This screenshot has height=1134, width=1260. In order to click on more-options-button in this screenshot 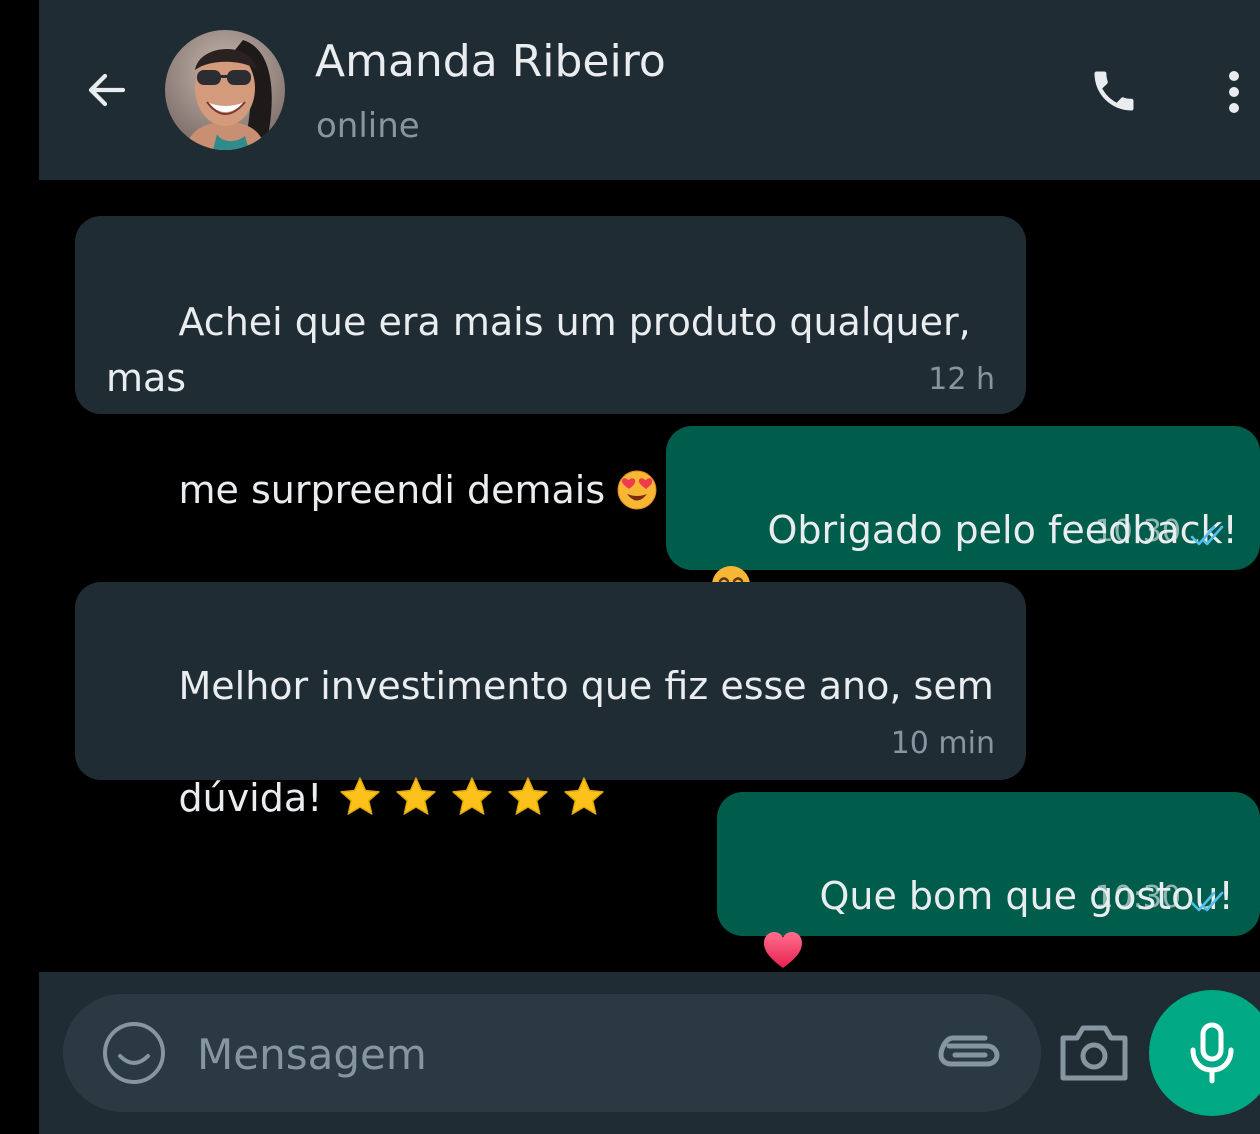, I will do `click(1234, 92)`.